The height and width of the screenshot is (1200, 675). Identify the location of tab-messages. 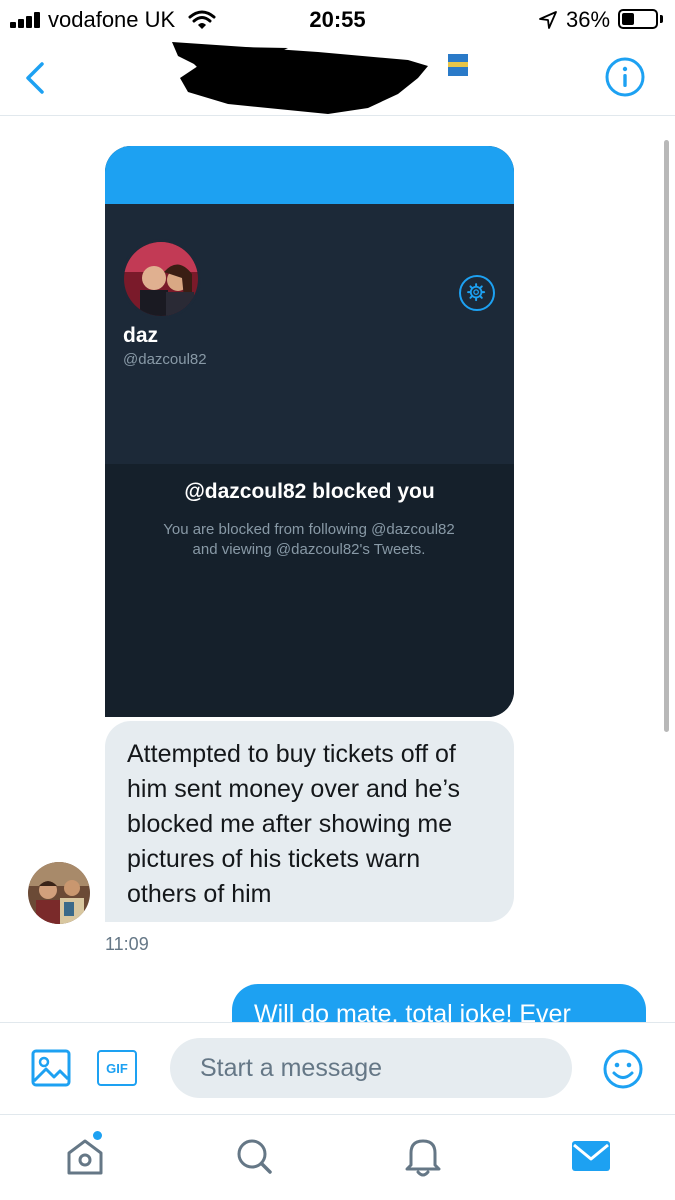
(591, 1156).